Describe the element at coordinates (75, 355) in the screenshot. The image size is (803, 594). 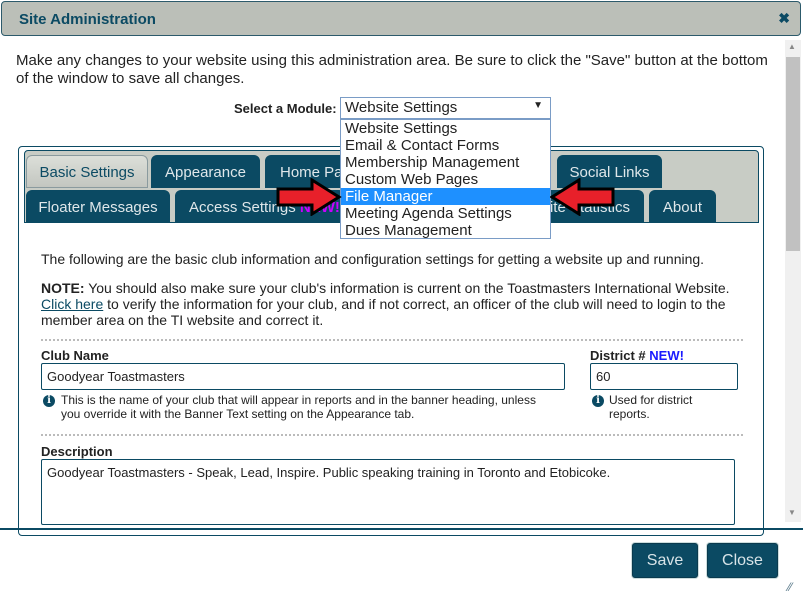
I see `club-name-label: Club Name` at that location.